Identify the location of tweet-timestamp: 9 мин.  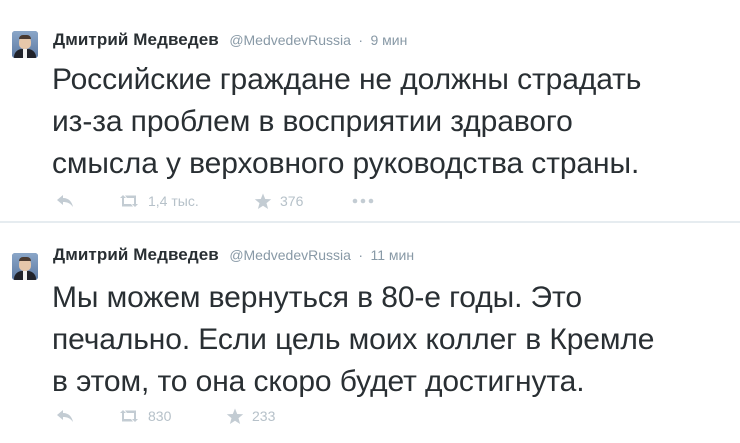
(389, 40).